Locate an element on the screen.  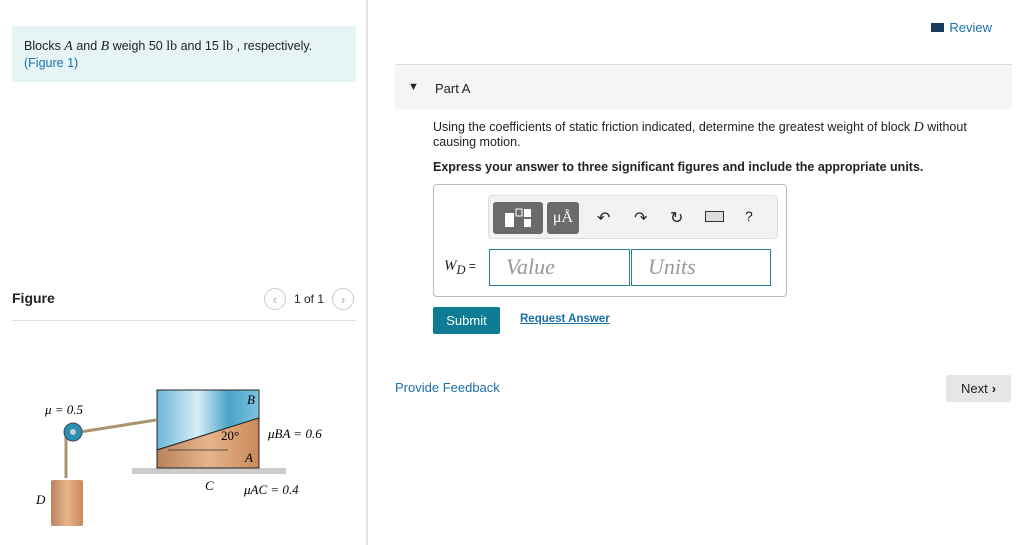
block-d is located at coordinates (67, 503).